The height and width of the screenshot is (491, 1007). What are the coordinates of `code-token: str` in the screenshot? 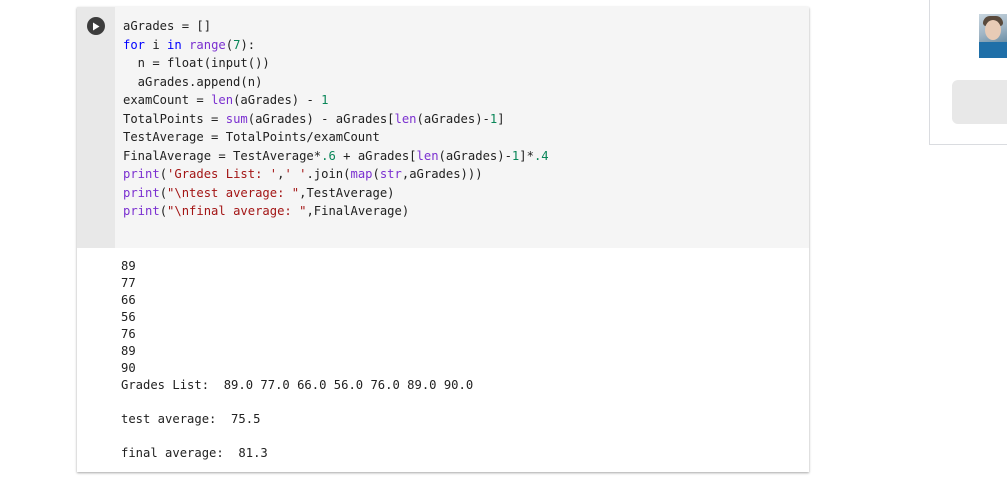 It's located at (390, 174).